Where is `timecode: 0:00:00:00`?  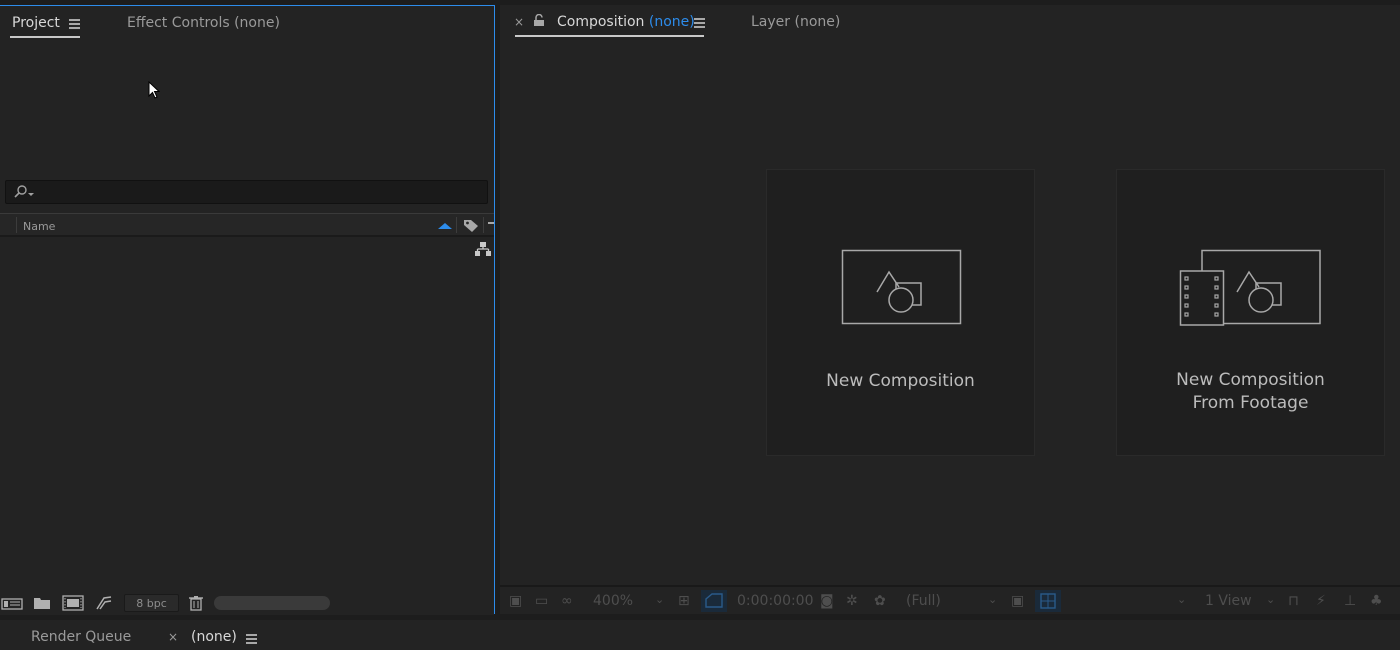 timecode: 0:00:00:00 is located at coordinates (775, 601).